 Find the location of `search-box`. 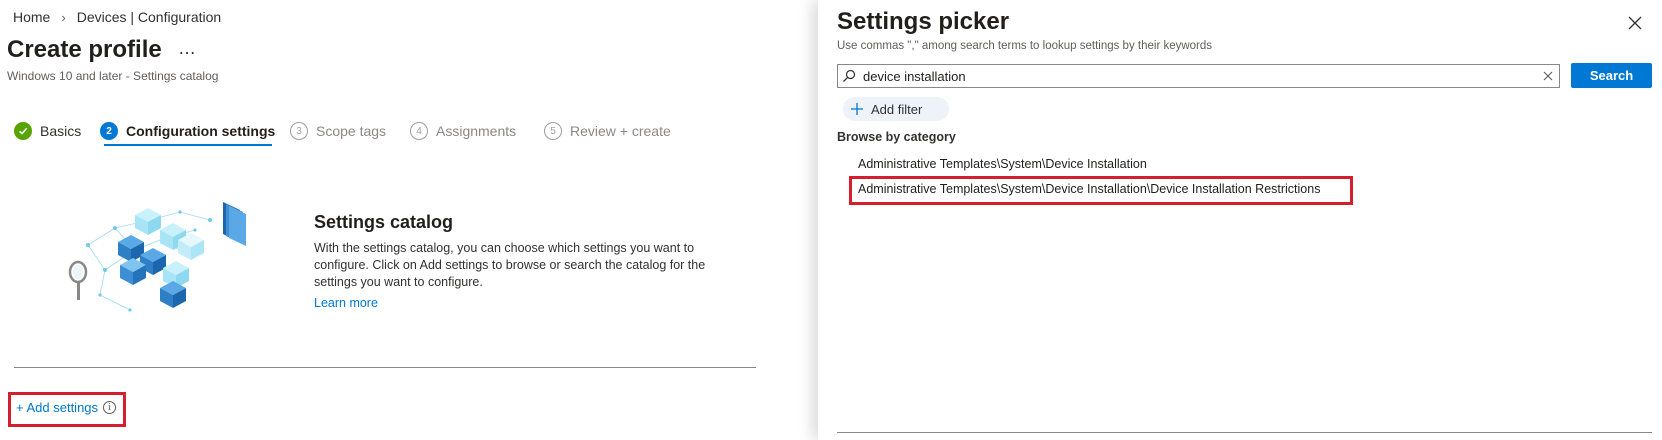

search-box is located at coordinates (1198, 76).